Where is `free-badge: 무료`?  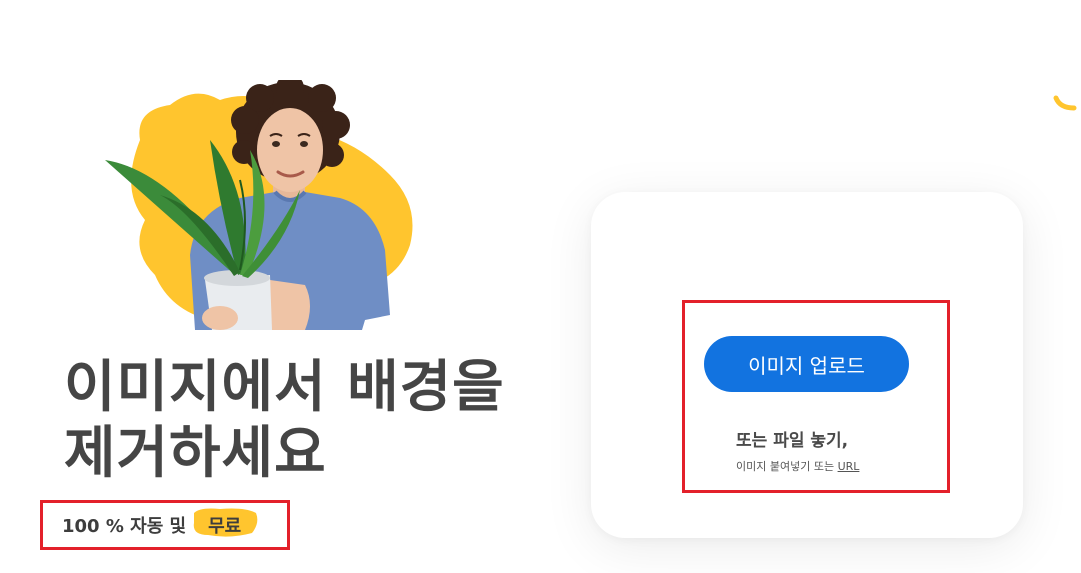 free-badge: 무료 is located at coordinates (225, 523).